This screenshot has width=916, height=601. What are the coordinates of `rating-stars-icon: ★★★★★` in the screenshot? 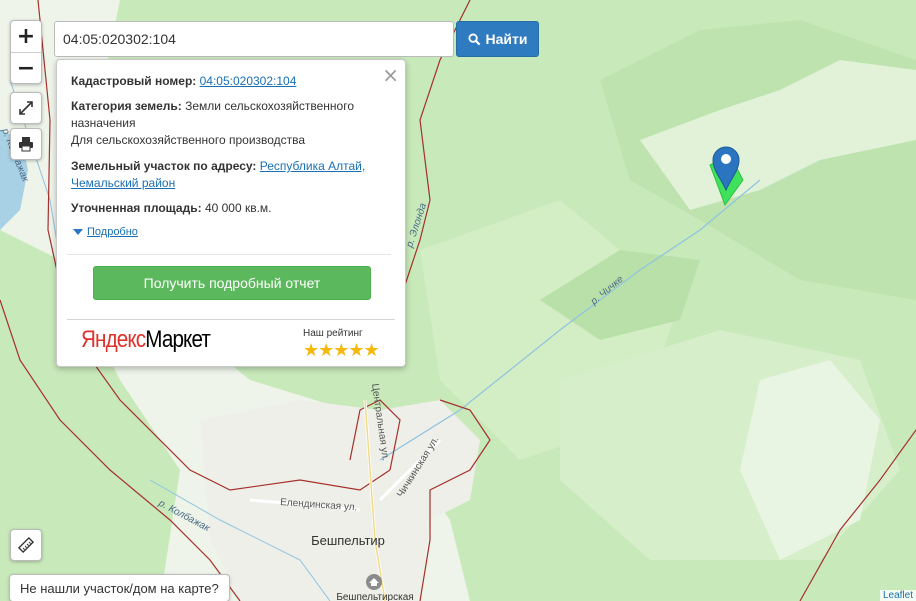 It's located at (341, 350).